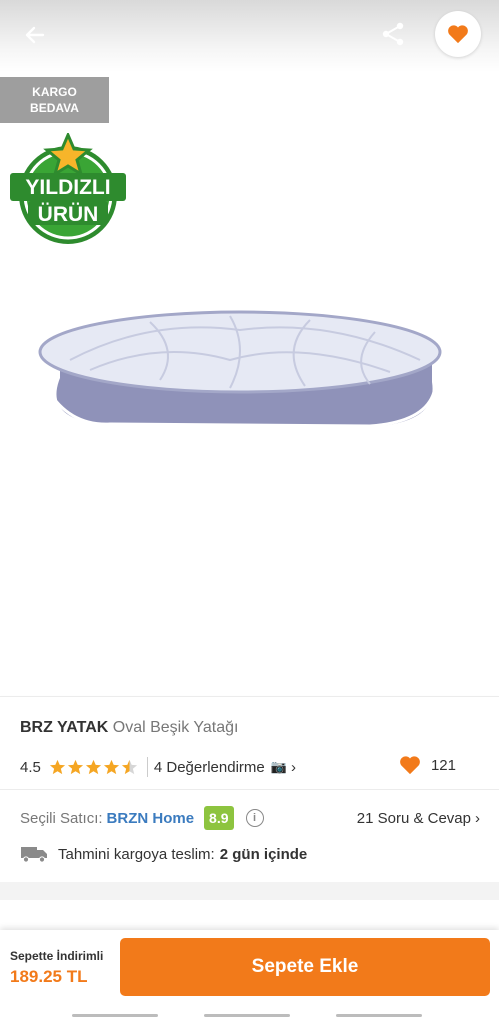  I want to click on section-gap, so click(249, 891).